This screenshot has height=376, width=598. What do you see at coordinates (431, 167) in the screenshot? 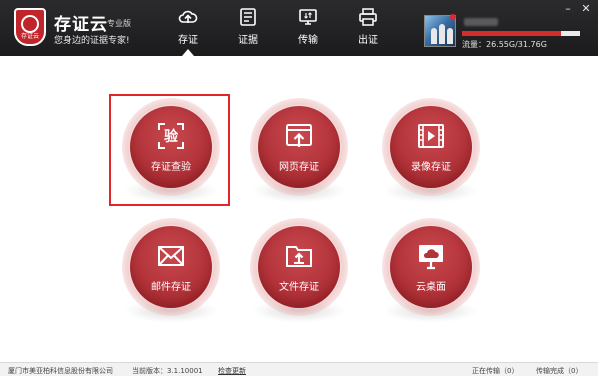
I see `tile-label: 录像存证` at bounding box center [431, 167].